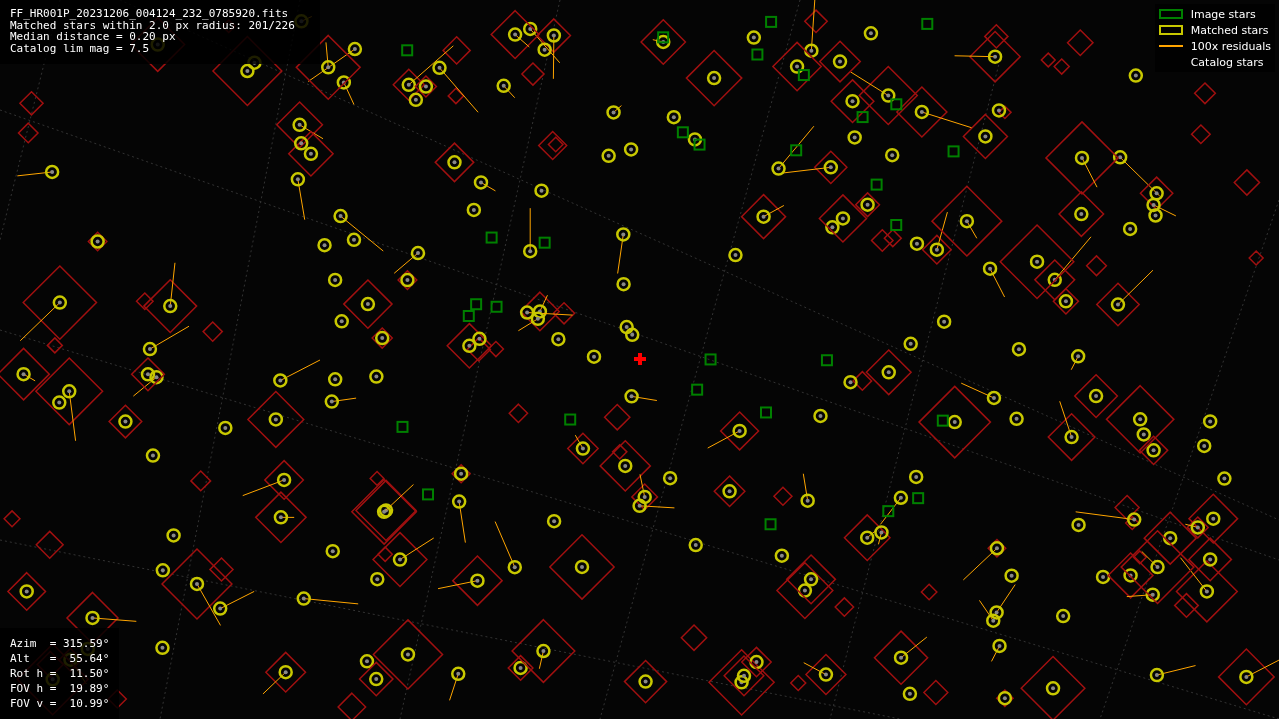 Image resolution: width=1279 pixels, height=719 pixels. I want to click on pointing-text: FOV v = 10.99°, so click(60, 703).